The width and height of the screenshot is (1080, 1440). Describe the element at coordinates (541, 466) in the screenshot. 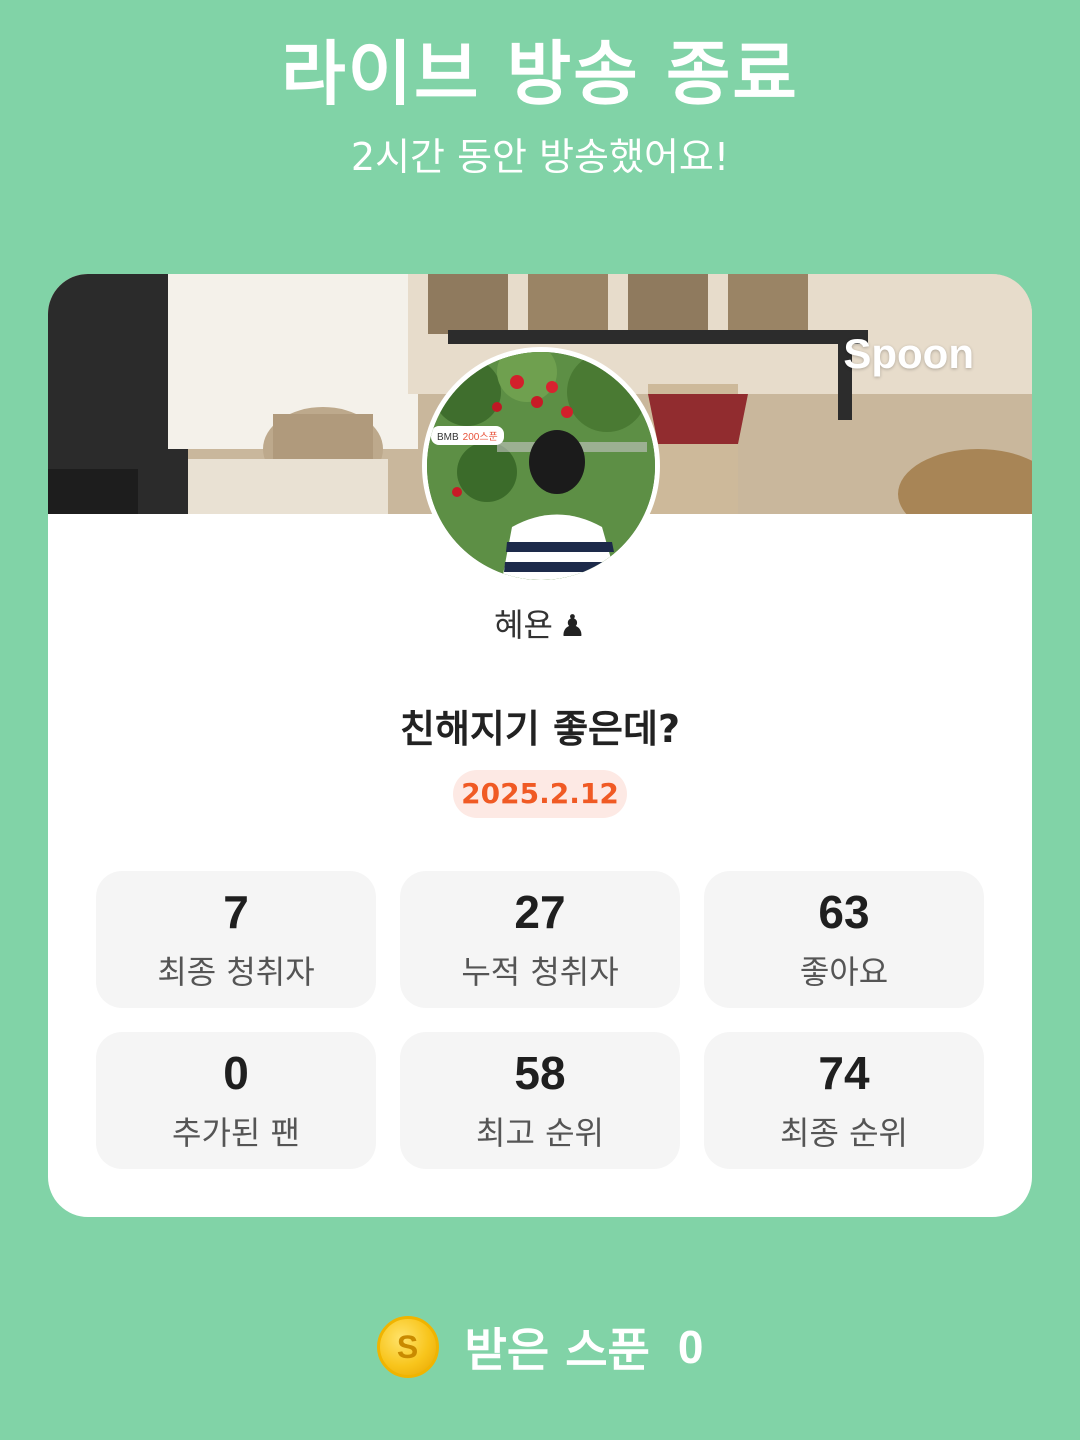

I see `avatar: BMB 200스푼` at that location.